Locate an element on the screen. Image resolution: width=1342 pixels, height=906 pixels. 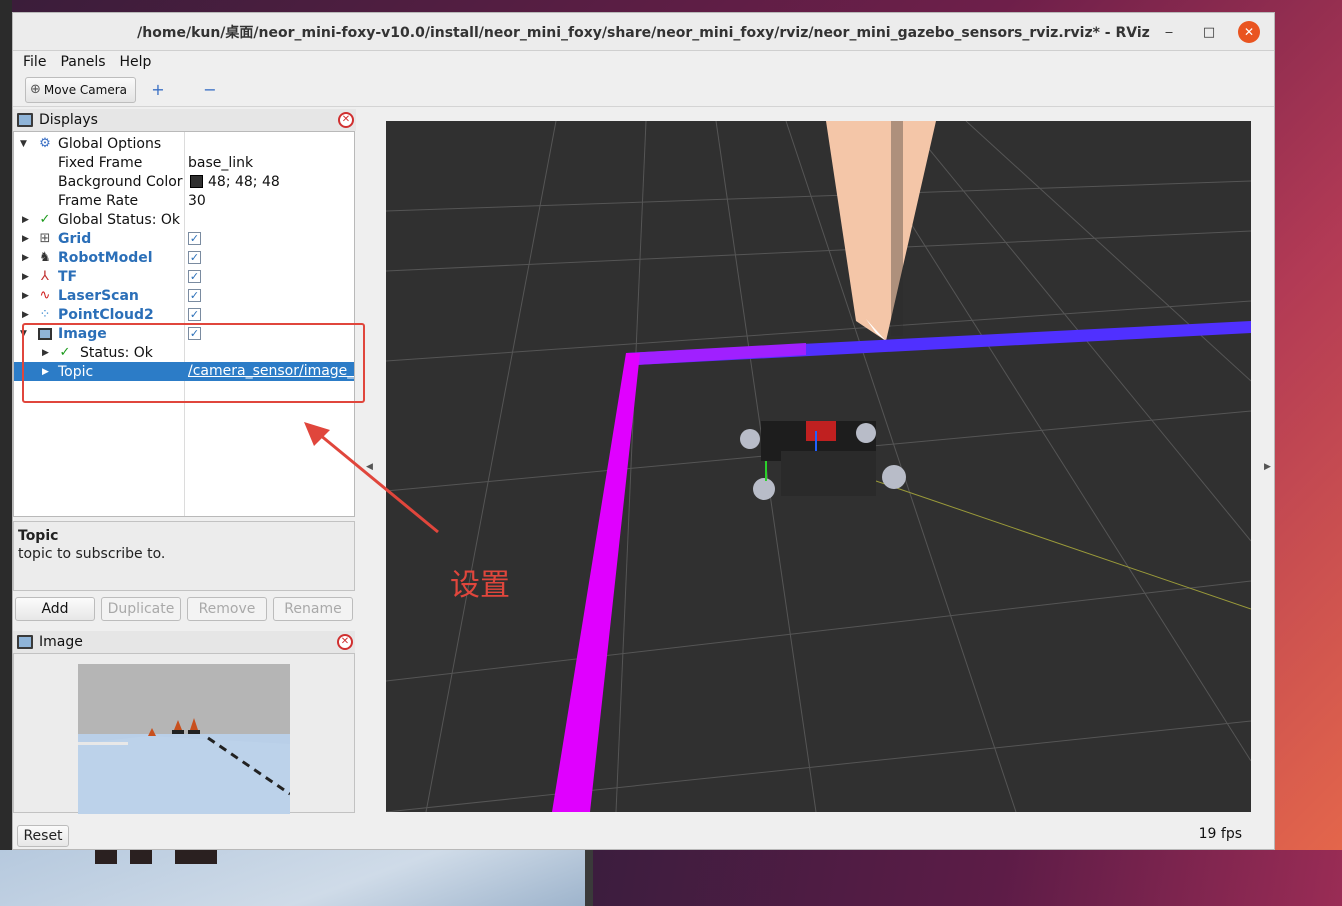
laser-icon: ∿ is located at coordinates (45, 295).